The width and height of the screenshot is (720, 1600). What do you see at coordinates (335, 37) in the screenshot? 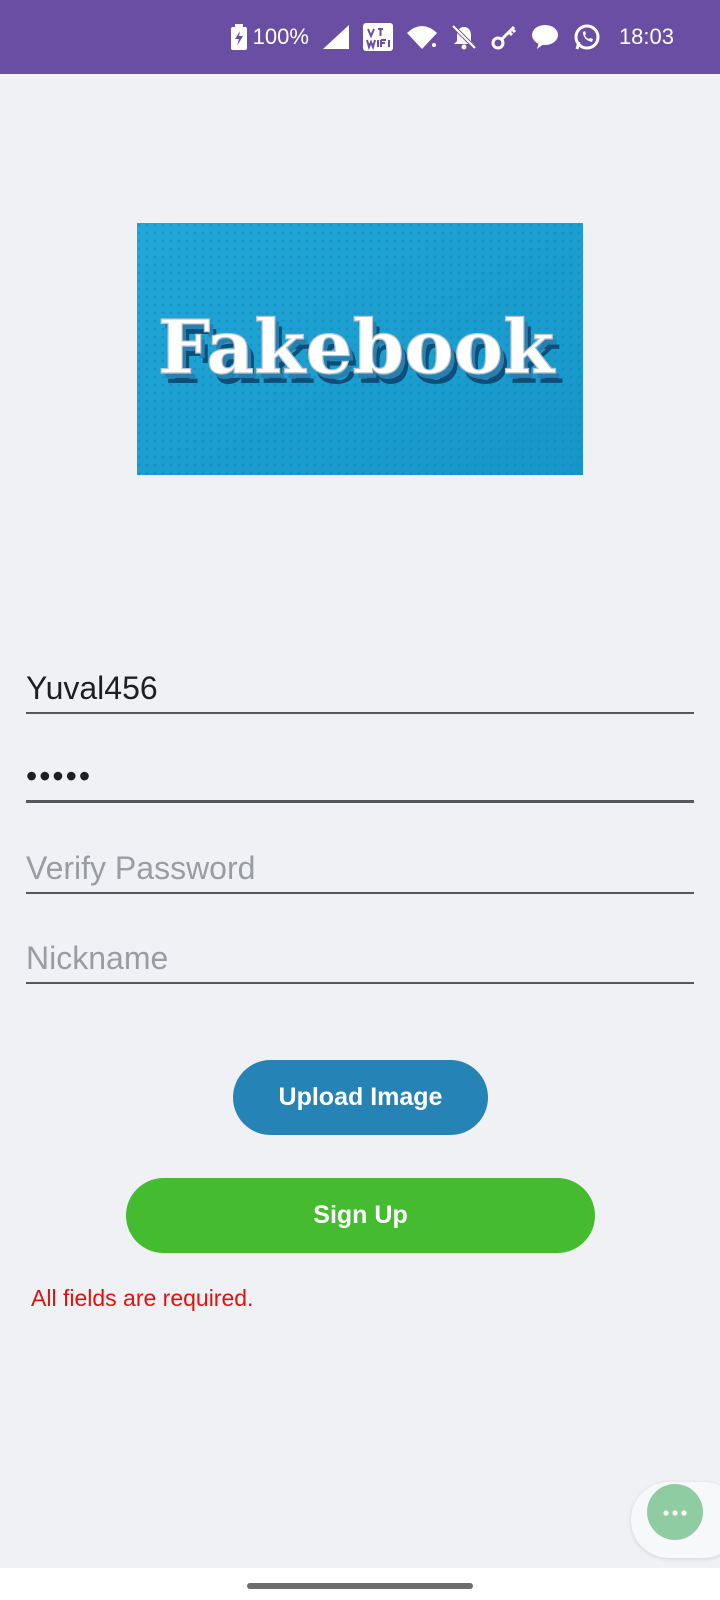
I see `signal-icon` at bounding box center [335, 37].